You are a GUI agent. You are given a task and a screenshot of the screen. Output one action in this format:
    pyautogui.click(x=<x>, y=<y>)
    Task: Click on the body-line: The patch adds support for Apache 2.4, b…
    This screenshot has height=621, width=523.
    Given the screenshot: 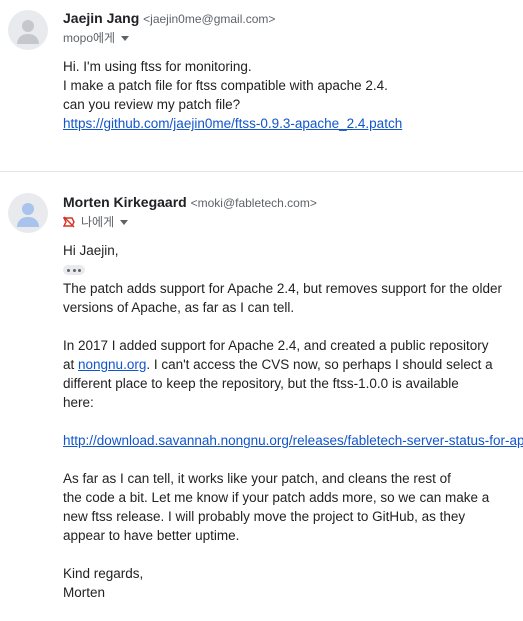 What is the action you would take?
    pyautogui.click(x=283, y=288)
    